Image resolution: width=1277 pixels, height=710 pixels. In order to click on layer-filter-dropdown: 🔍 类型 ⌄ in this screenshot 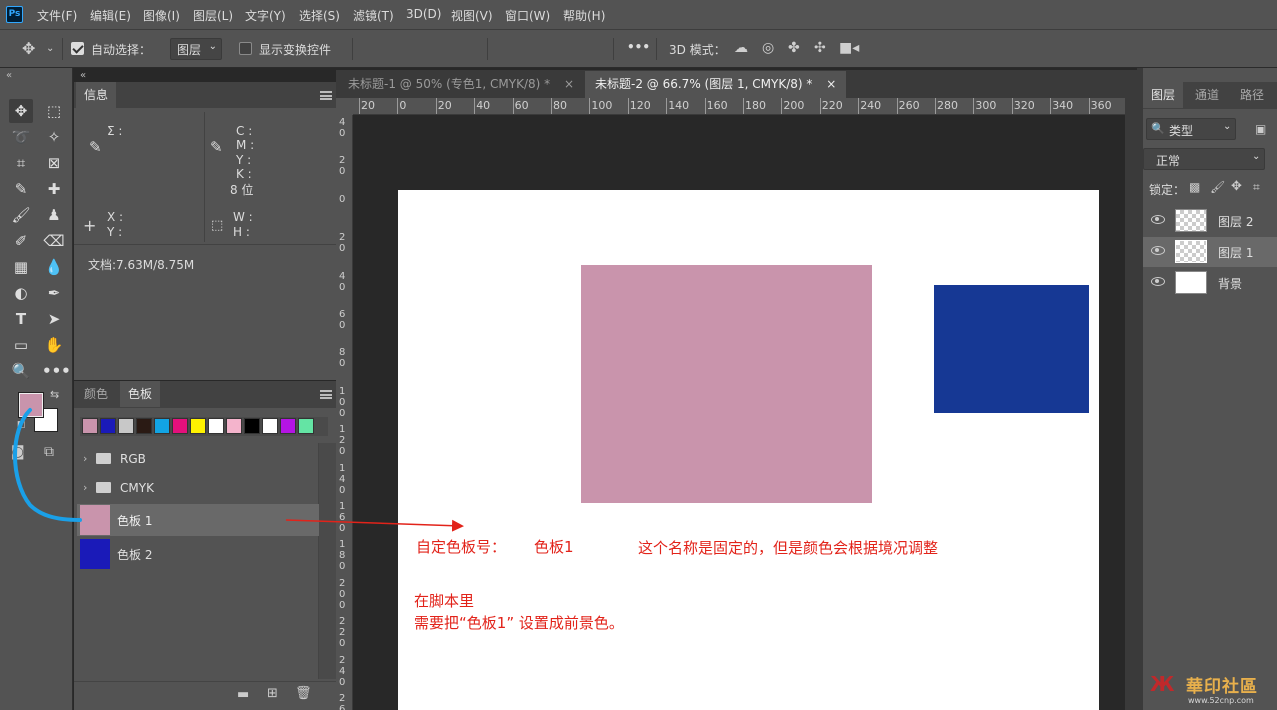, I will do `click(1191, 129)`.